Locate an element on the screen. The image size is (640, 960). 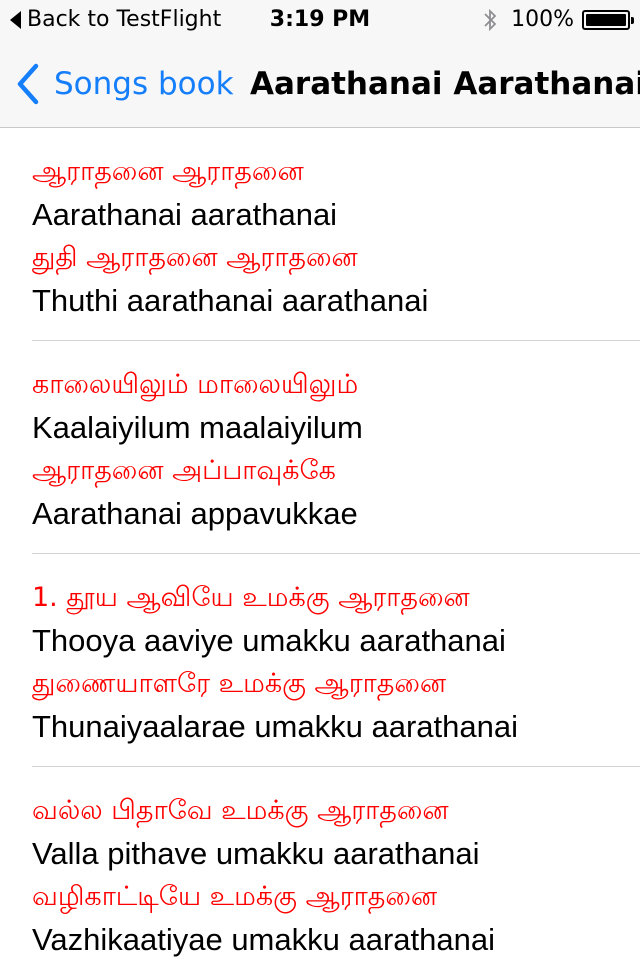
english-line: Thuthi aarathanai aarathanai is located at coordinates (230, 300).